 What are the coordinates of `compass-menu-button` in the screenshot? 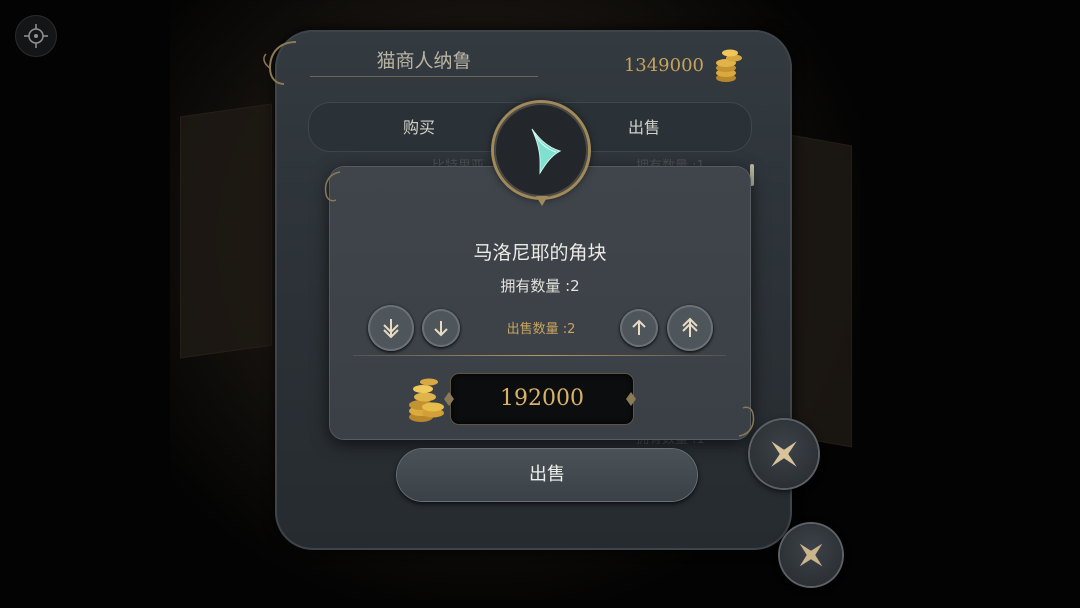 It's located at (36, 36).